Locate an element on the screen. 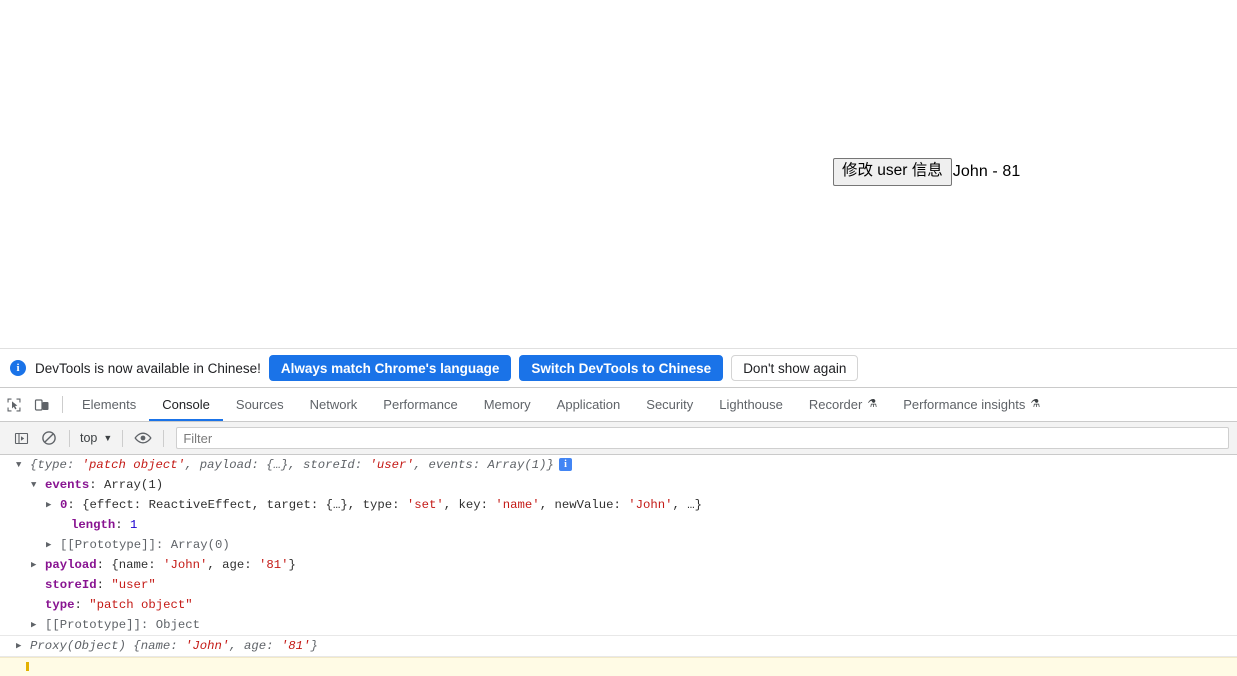 Image resolution: width=1237 pixels, height=676 pixels. tab-label: Elements is located at coordinates (109, 404).